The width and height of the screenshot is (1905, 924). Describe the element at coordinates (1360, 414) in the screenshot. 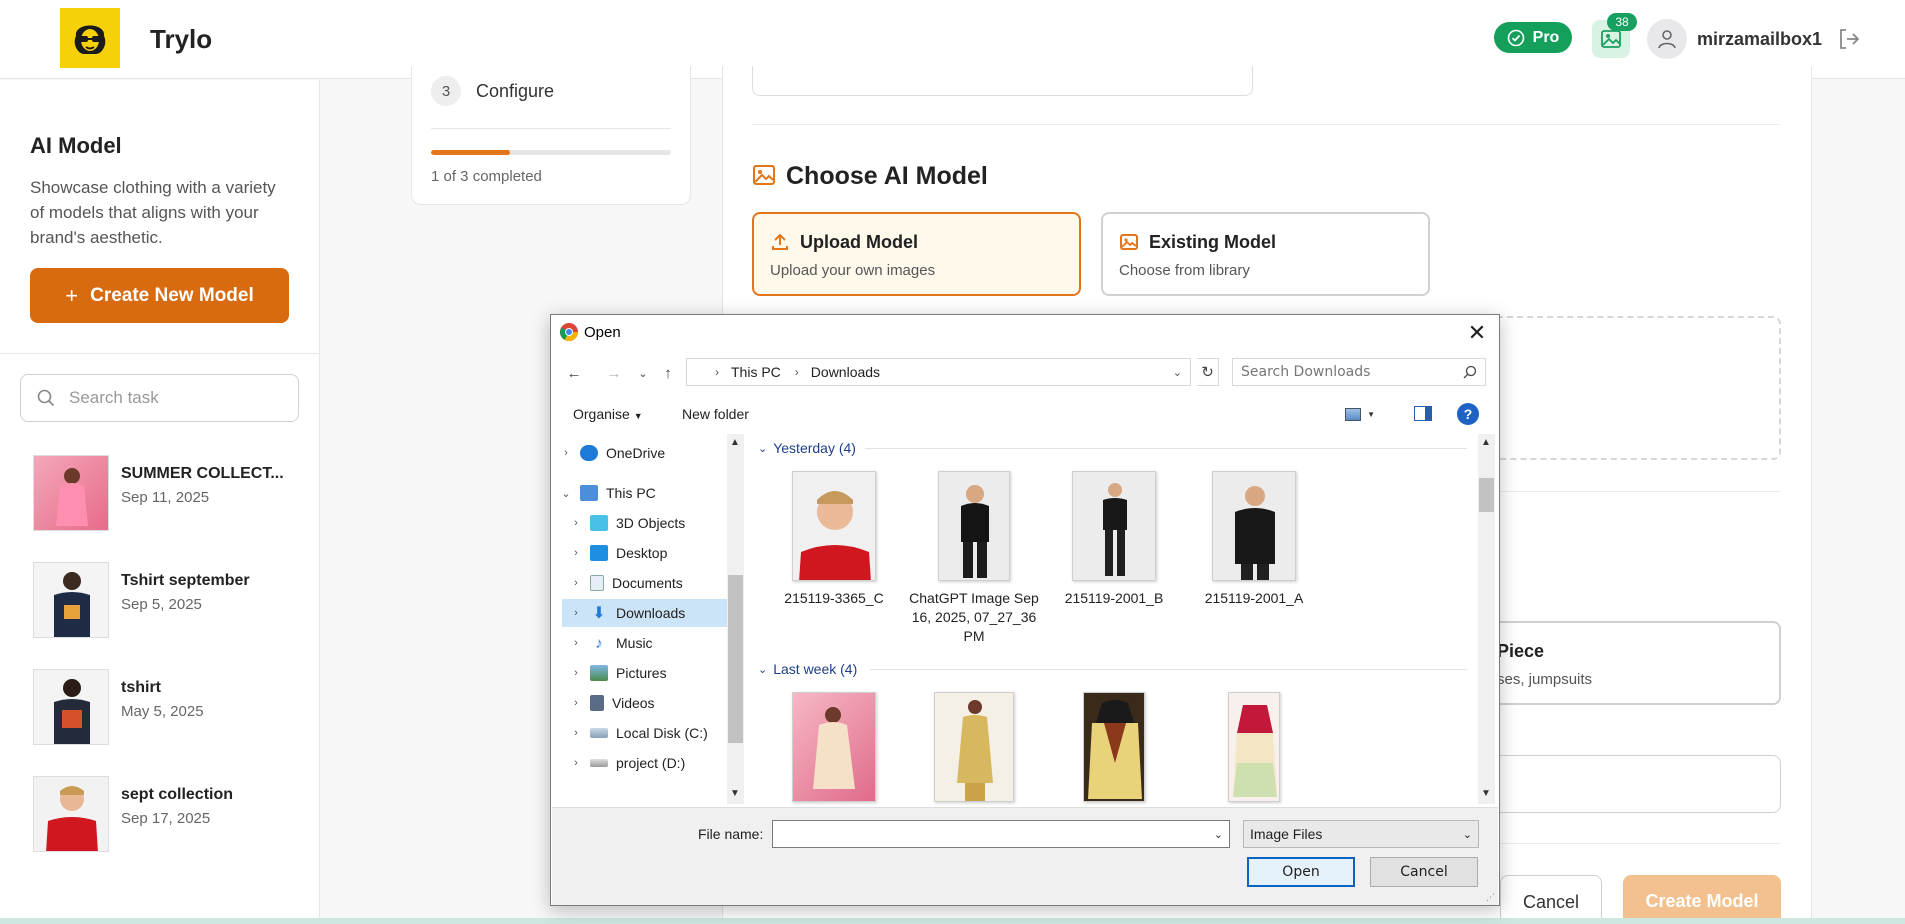

I see `view-options-button: ▼` at that location.